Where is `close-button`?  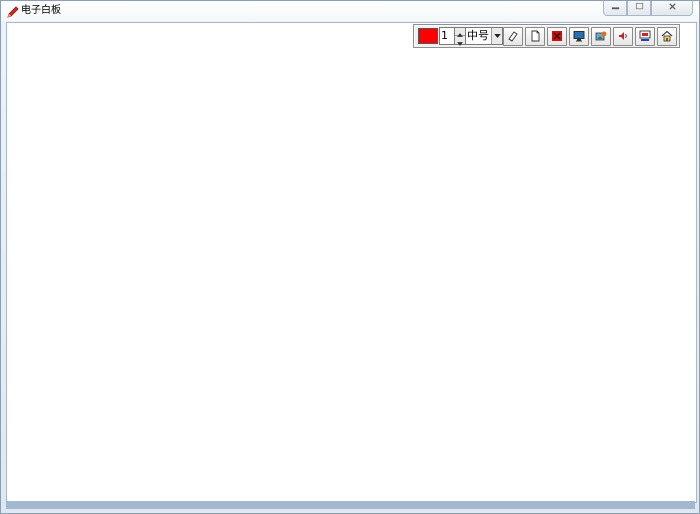 close-button is located at coordinates (672, 8).